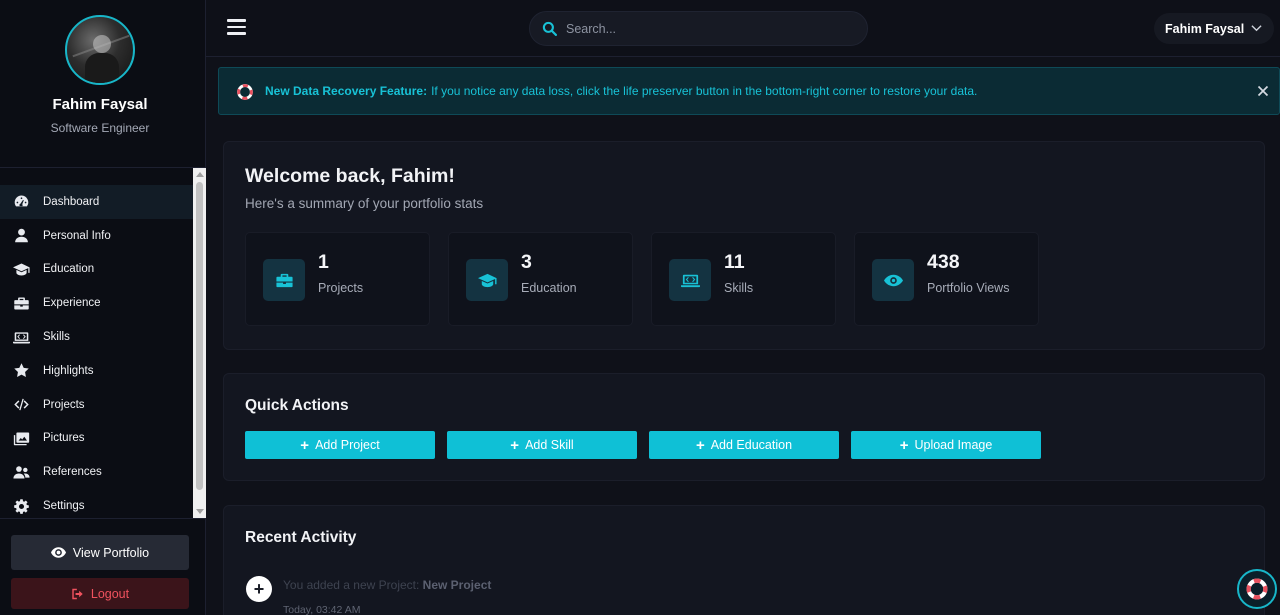  What do you see at coordinates (21, 235) in the screenshot?
I see `user-icon` at bounding box center [21, 235].